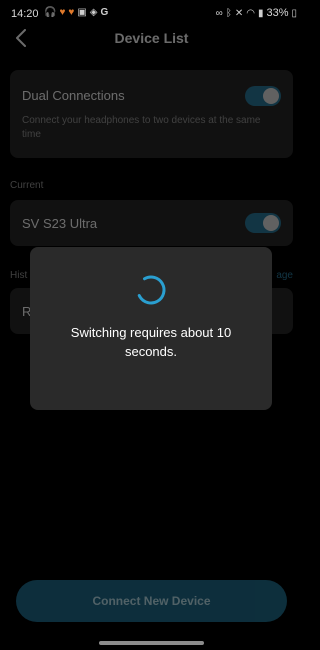  Describe the element at coordinates (263, 223) in the screenshot. I see `current-device-toggle` at that location.